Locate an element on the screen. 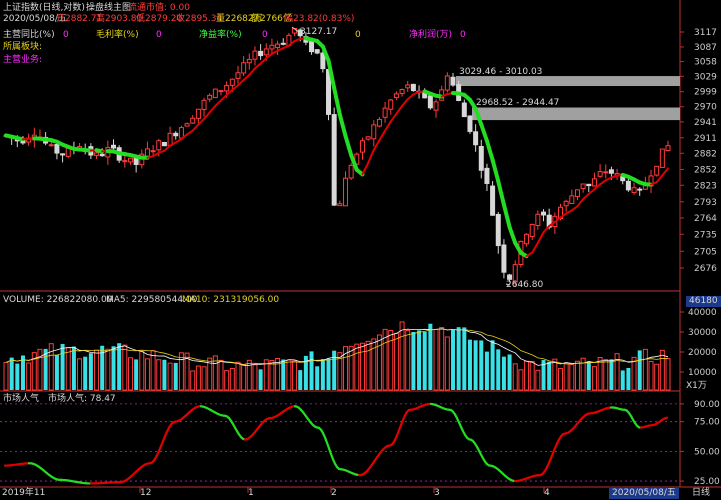 The height and width of the screenshot is (500, 721). fund-value-4: 0 is located at coordinates (463, 35).